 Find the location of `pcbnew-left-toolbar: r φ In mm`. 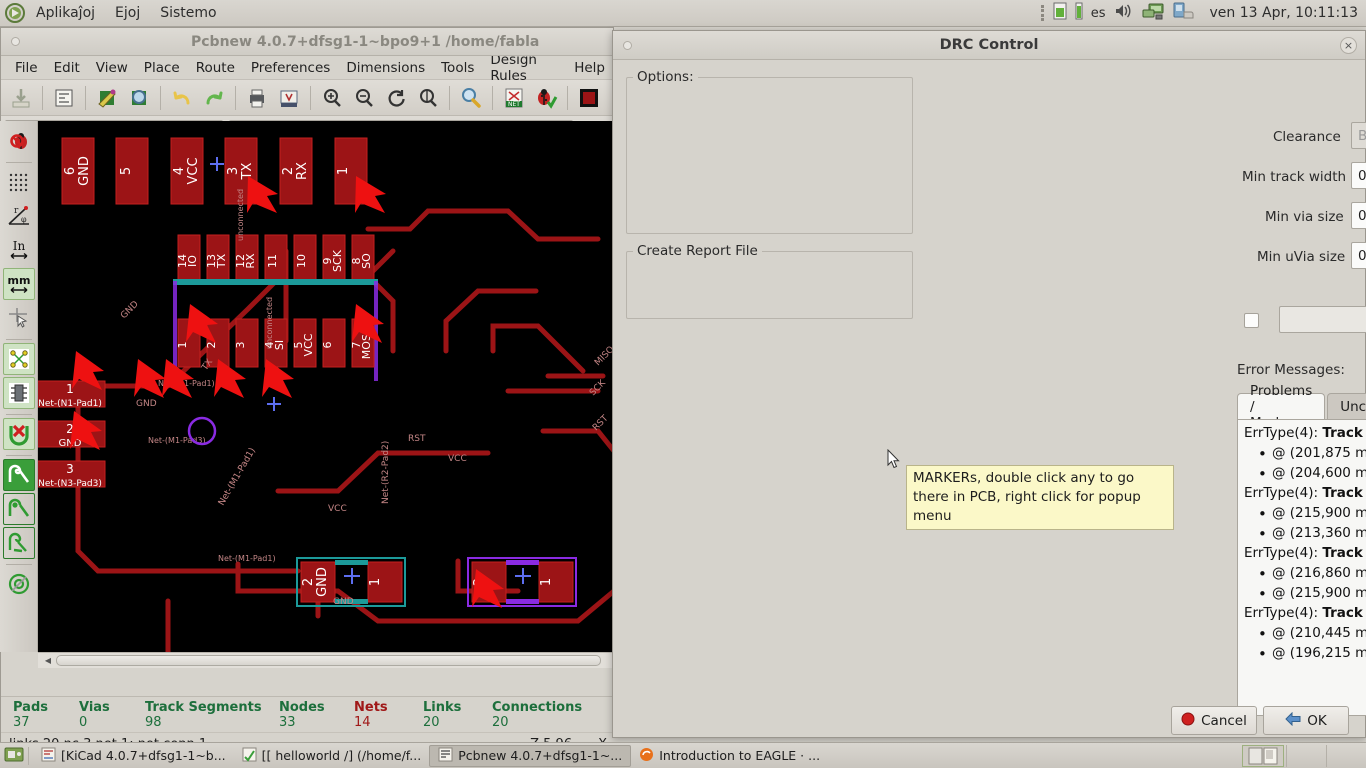

pcbnew-left-toolbar: r φ In mm is located at coordinates (19, 386).